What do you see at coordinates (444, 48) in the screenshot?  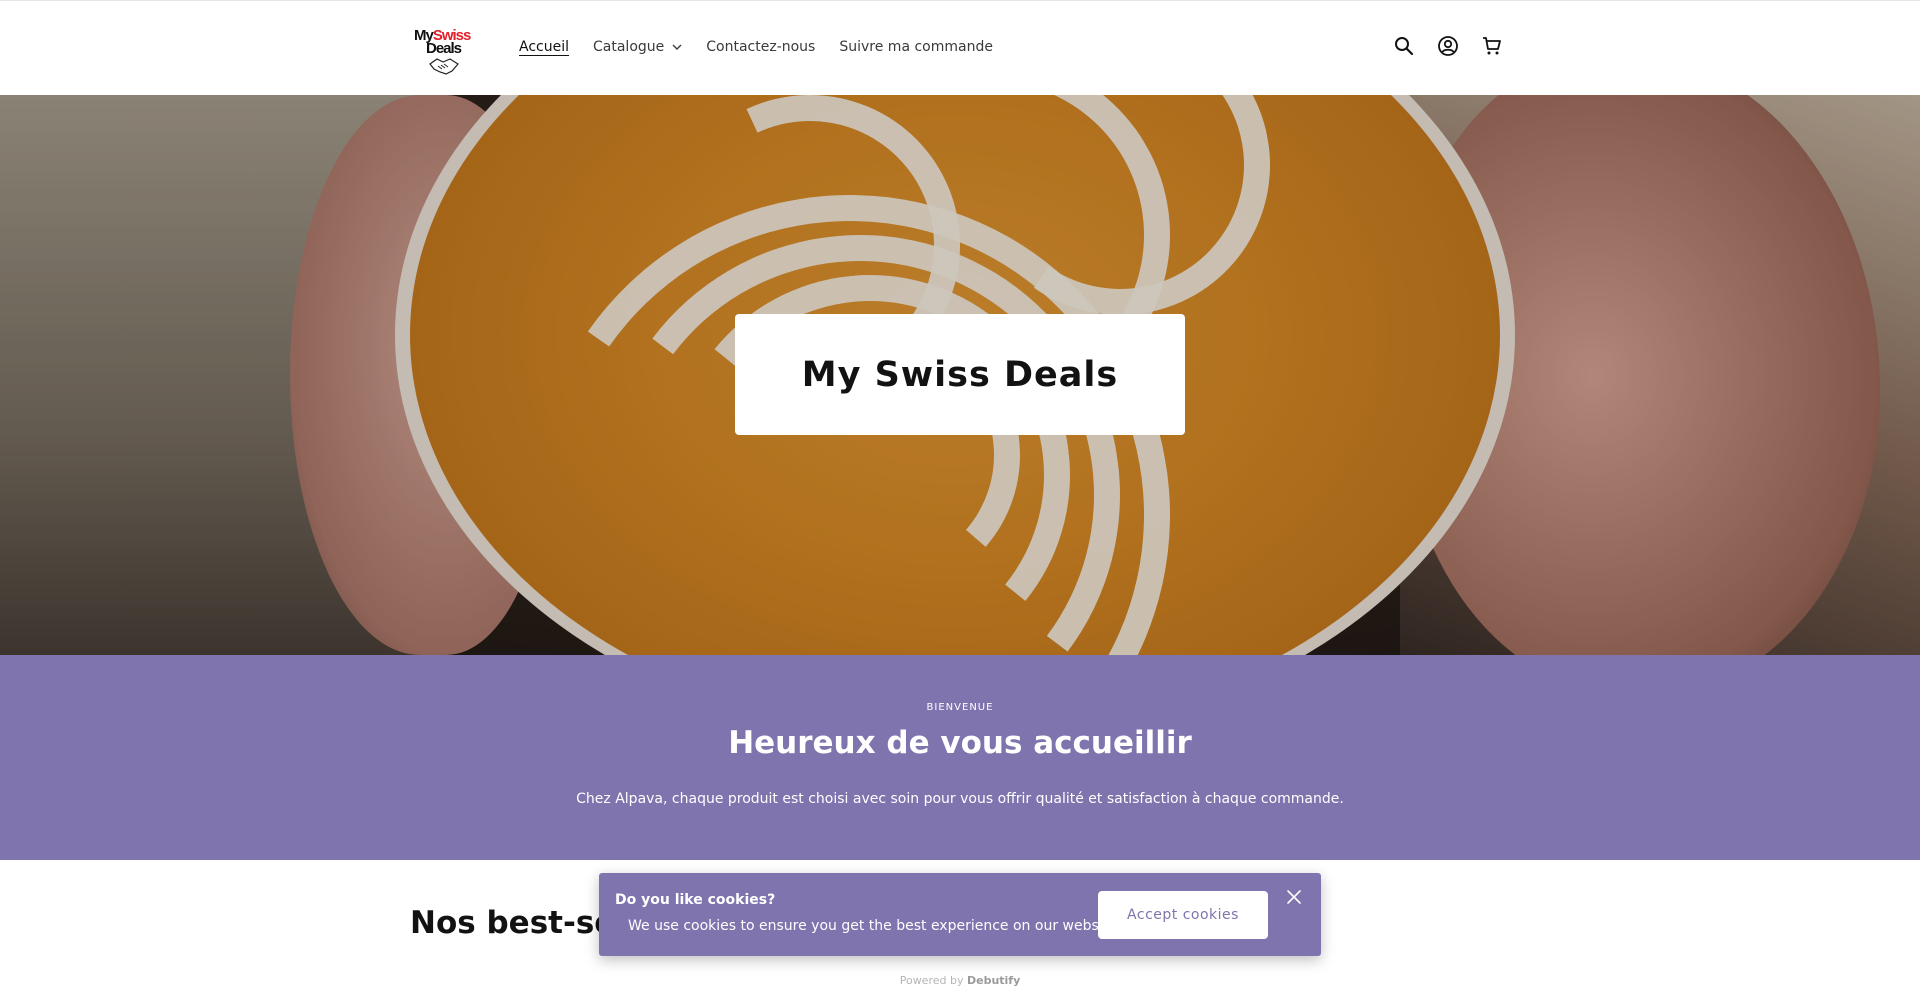 I see `logo-line-2: Deals` at bounding box center [444, 48].